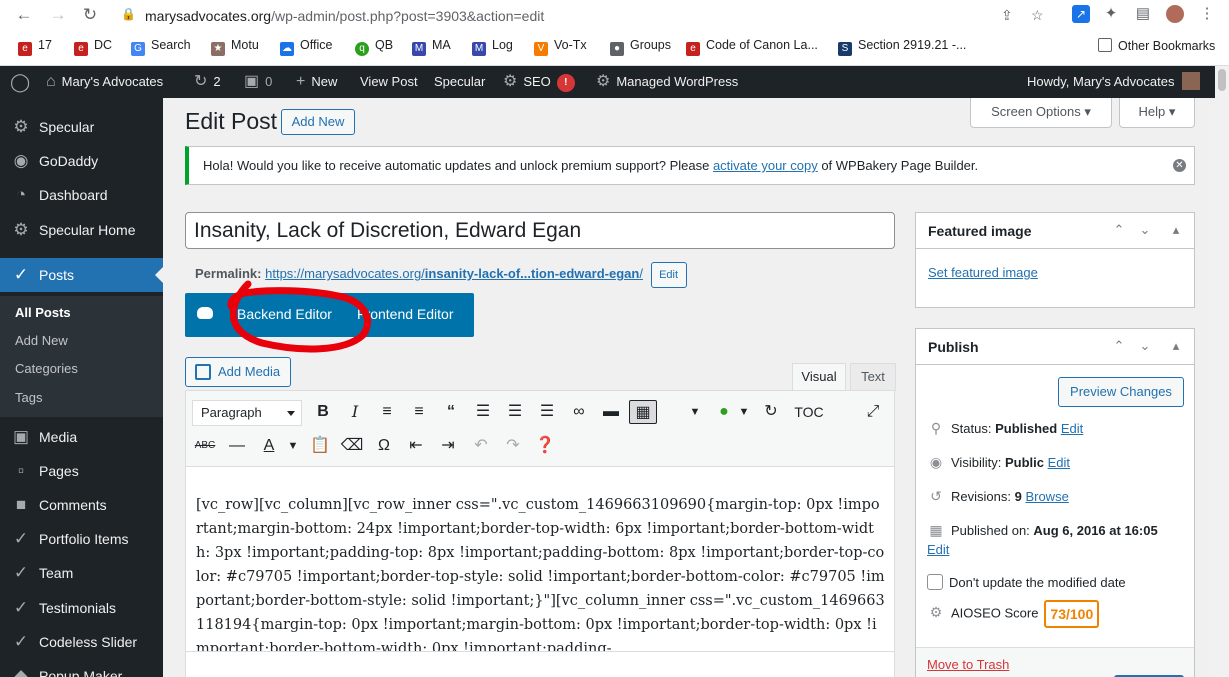 The width and height of the screenshot is (1229, 677). I want to click on sidebar-item-specular: ⚙ Specular, so click(81, 127).